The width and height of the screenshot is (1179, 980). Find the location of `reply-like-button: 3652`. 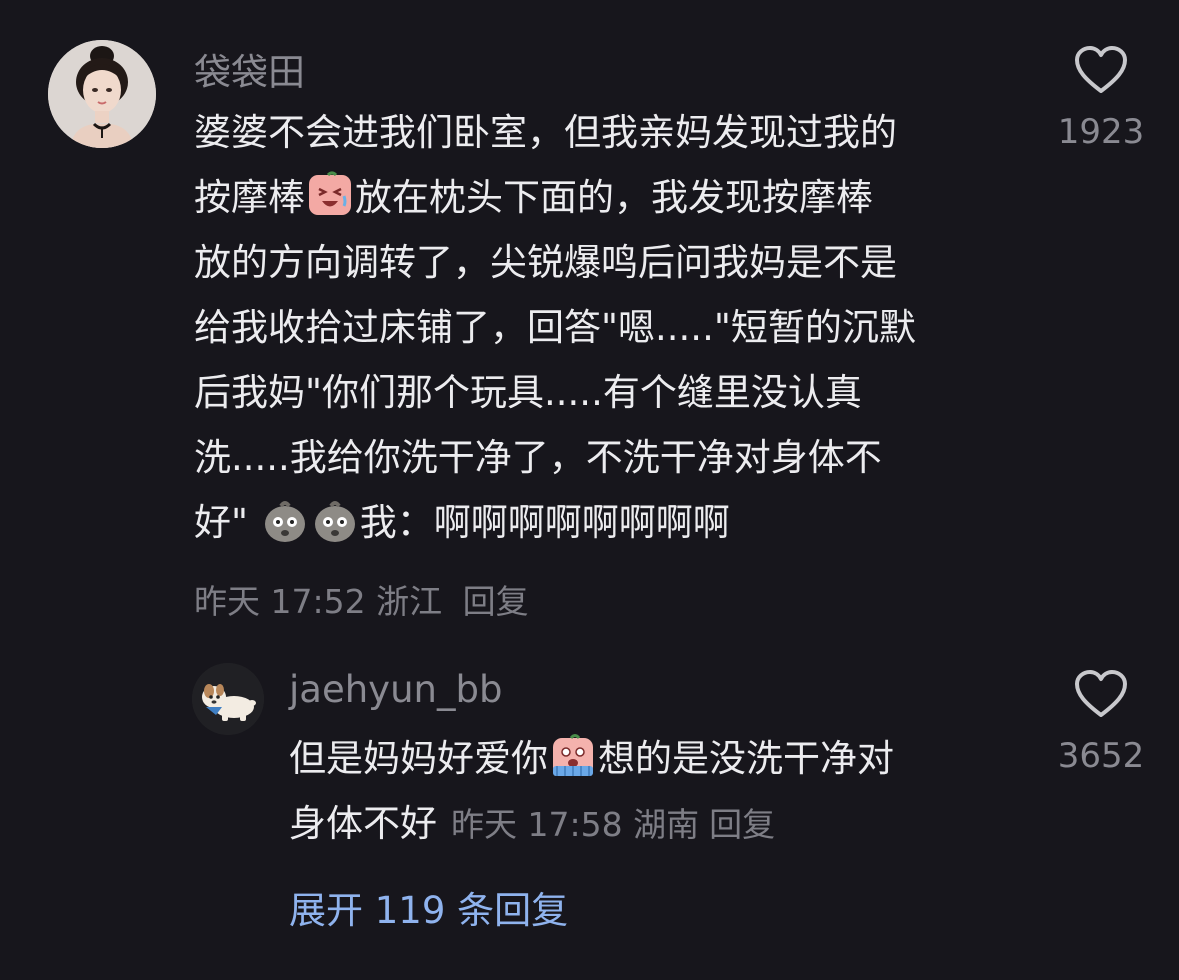

reply-like-button: 3652 is located at coordinates (1101, 722).